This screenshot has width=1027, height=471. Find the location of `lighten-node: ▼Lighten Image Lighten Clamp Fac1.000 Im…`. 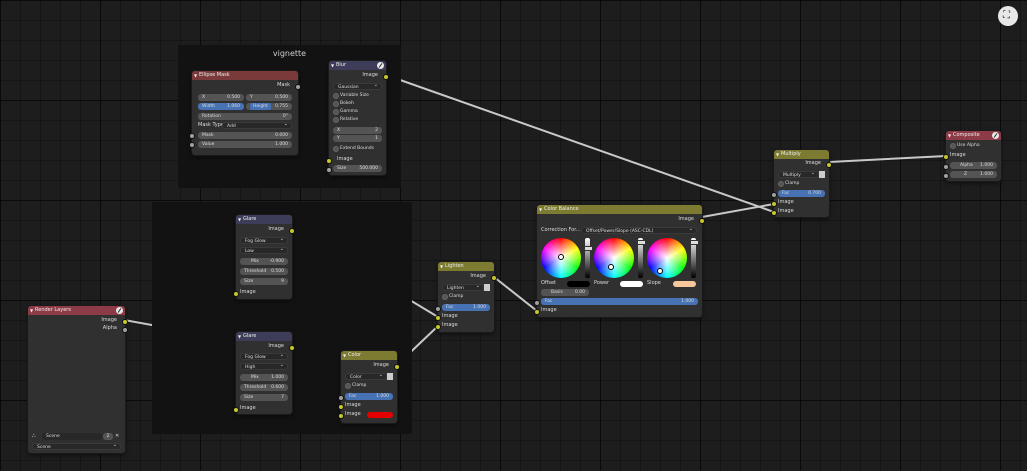

lighten-node: ▼Lighten Image Lighten Clamp Fac1.000 Im… is located at coordinates (466, 297).